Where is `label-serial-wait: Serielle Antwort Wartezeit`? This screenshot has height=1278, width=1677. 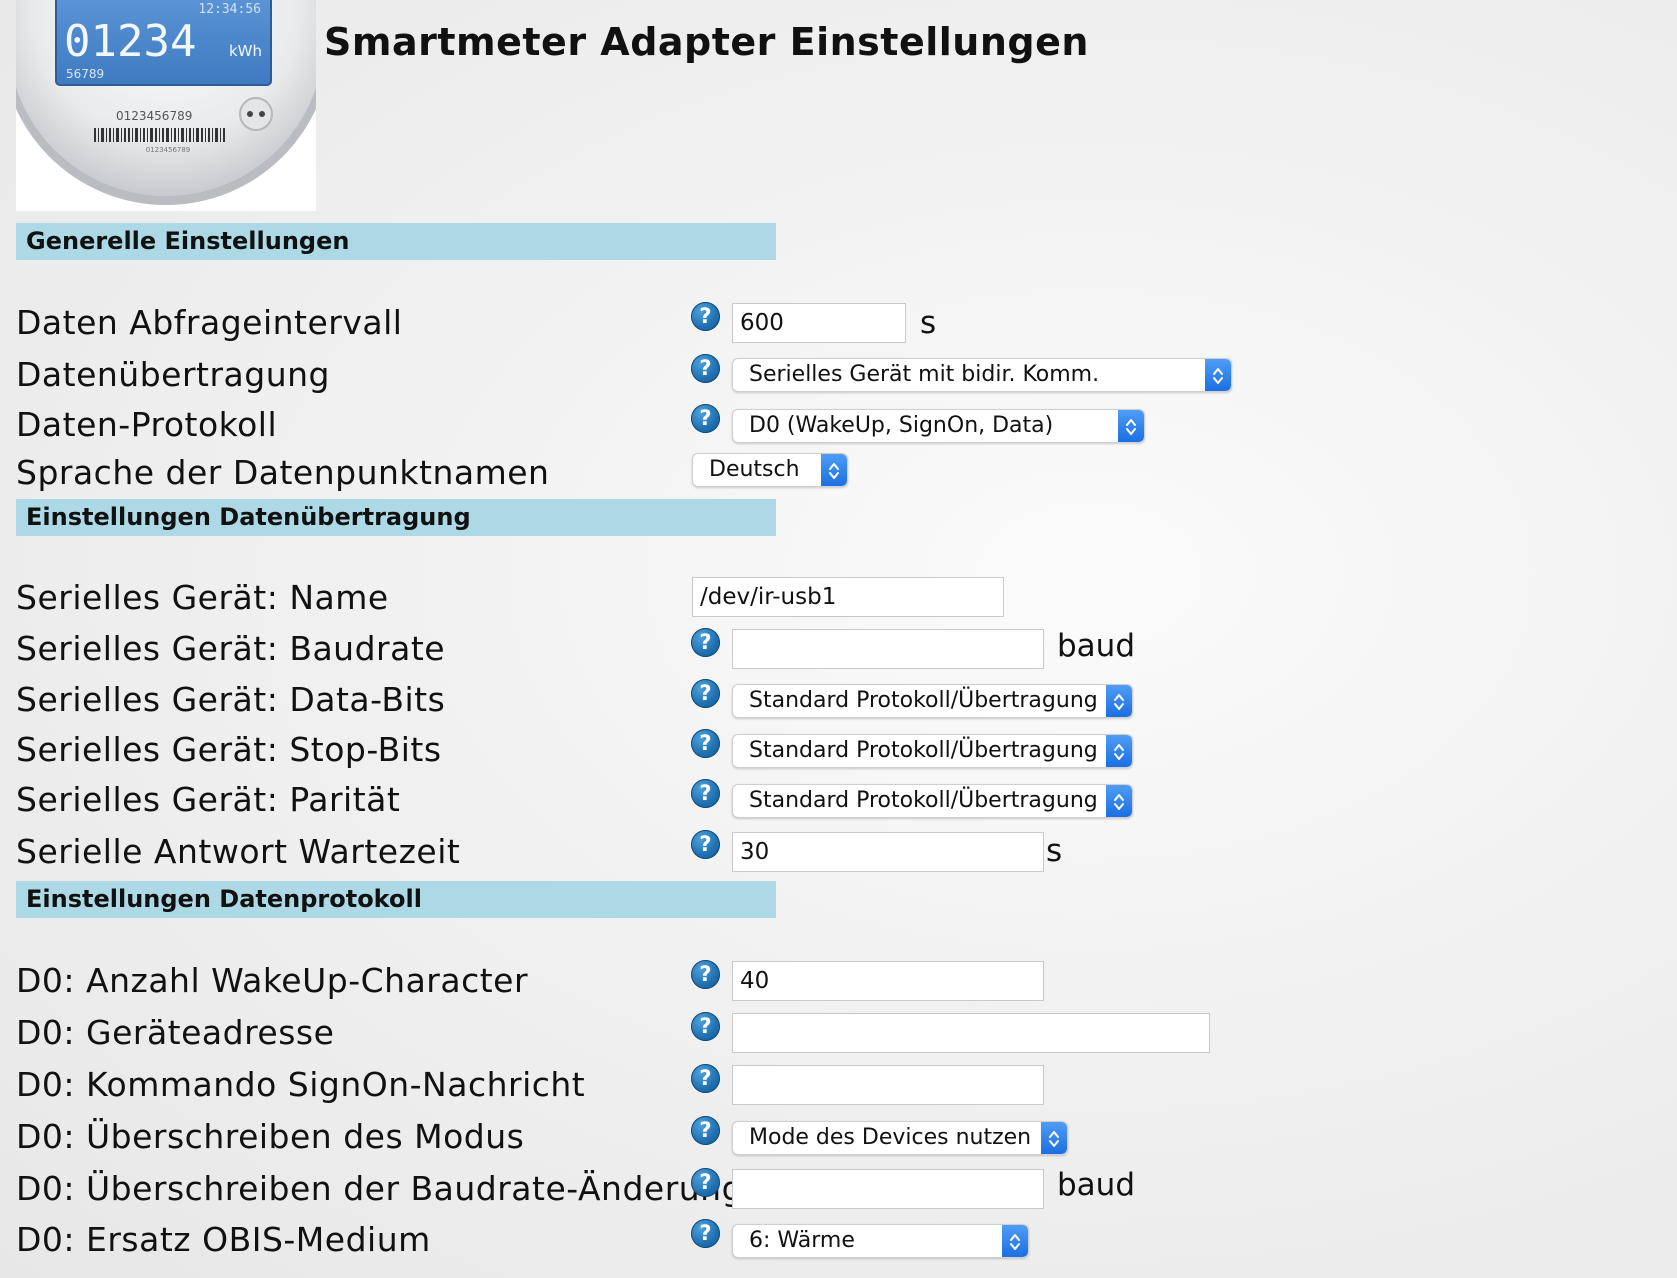
label-serial-wait: Serielle Antwort Wartezeit is located at coordinates (238, 851).